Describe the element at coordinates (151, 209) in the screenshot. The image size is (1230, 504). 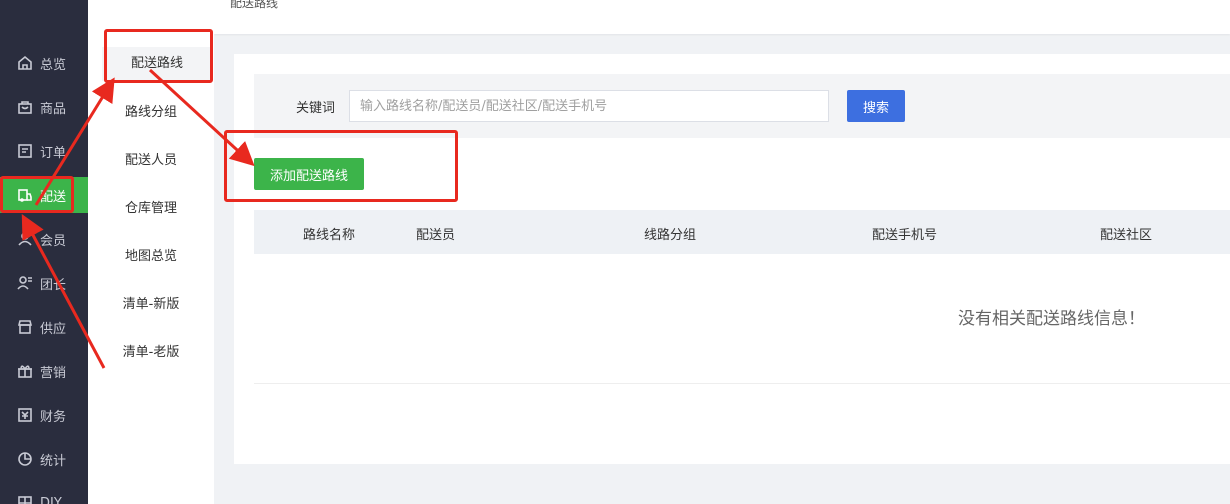
I see `submenu-item-warehouse: 仓库管理` at that location.